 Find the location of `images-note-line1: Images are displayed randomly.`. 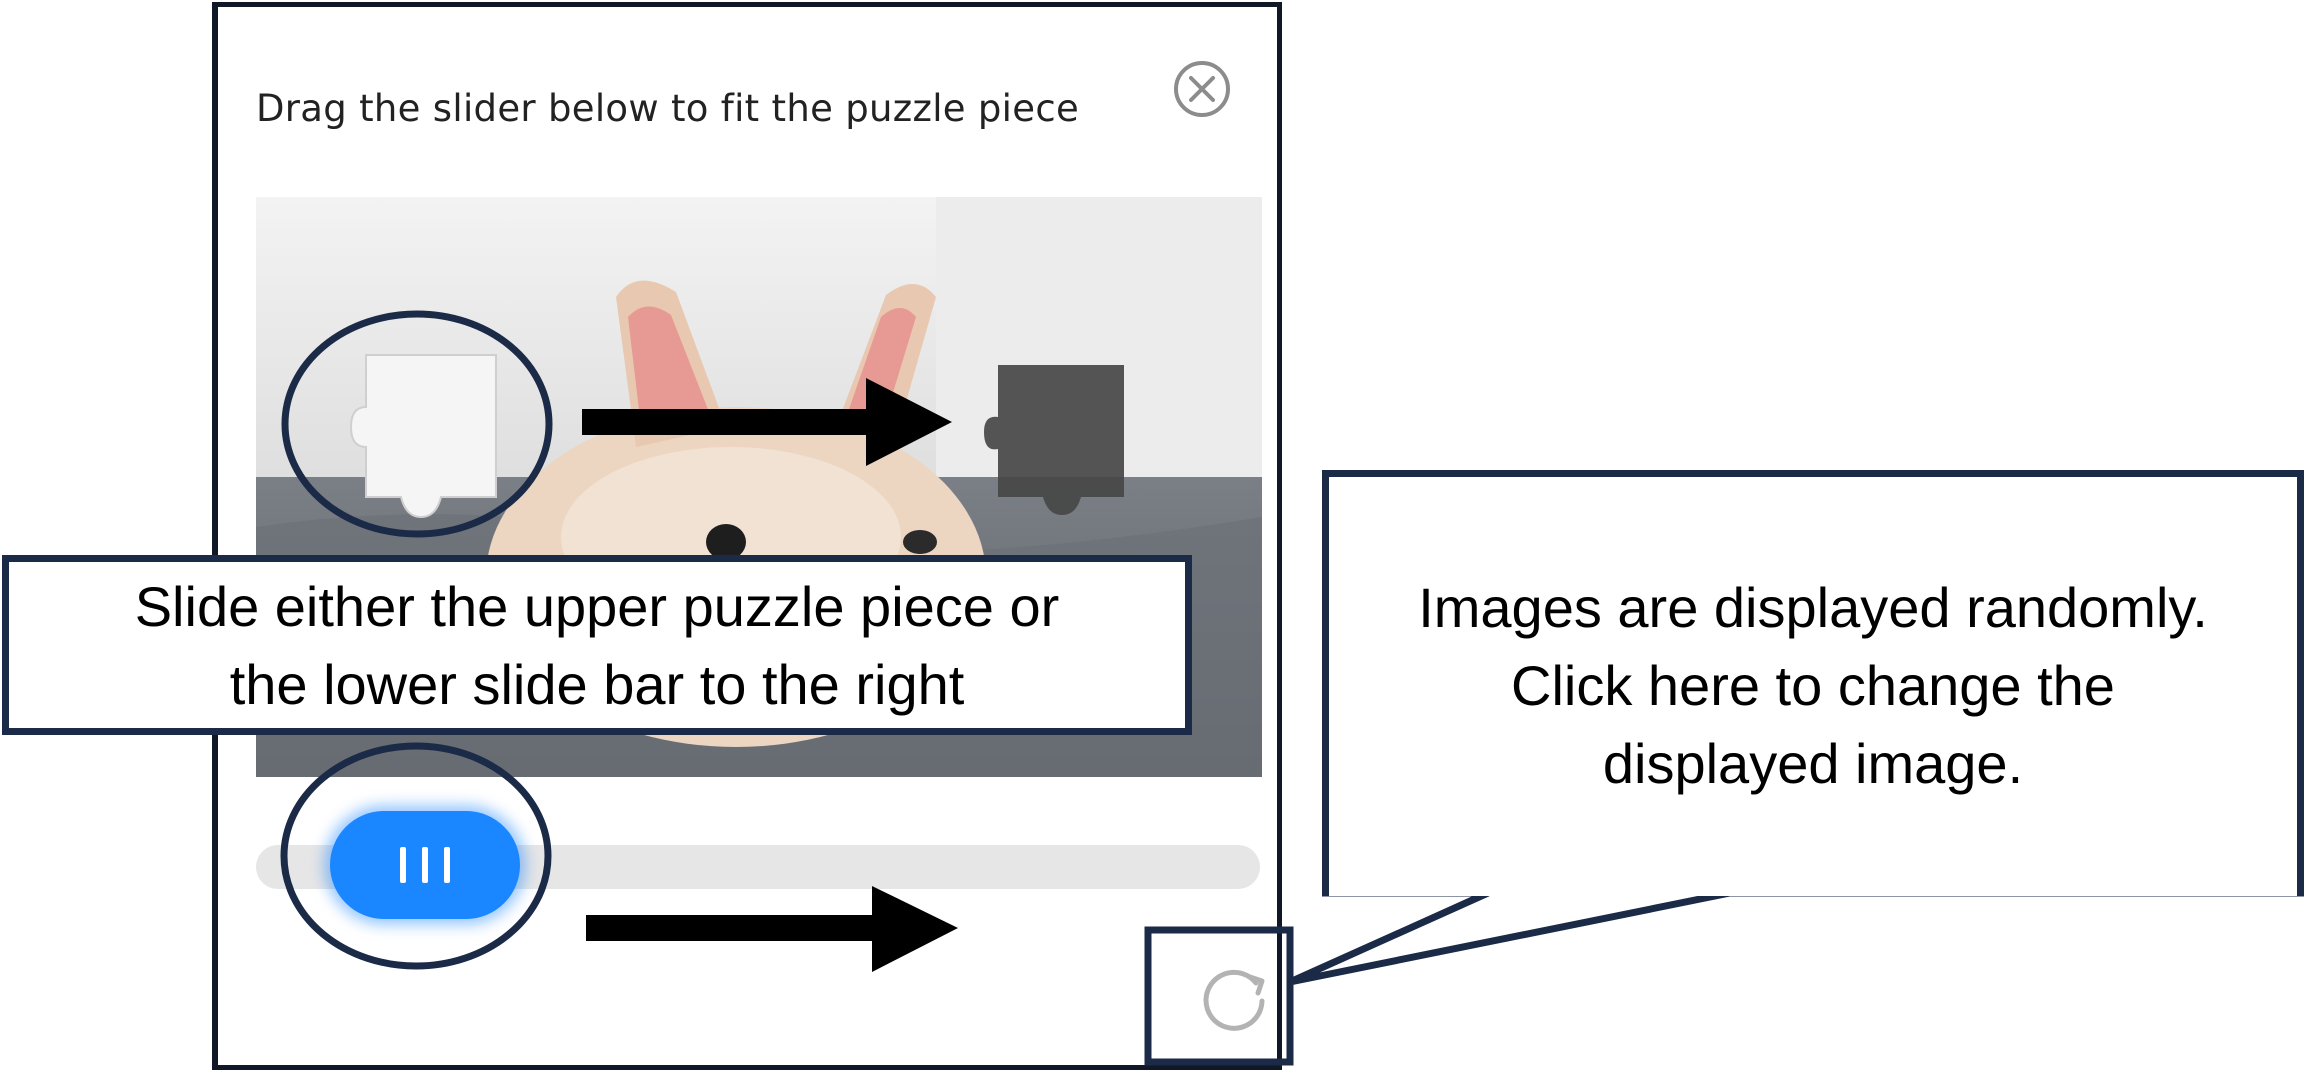

images-note-line1: Images are displayed randomly. is located at coordinates (1813, 607).